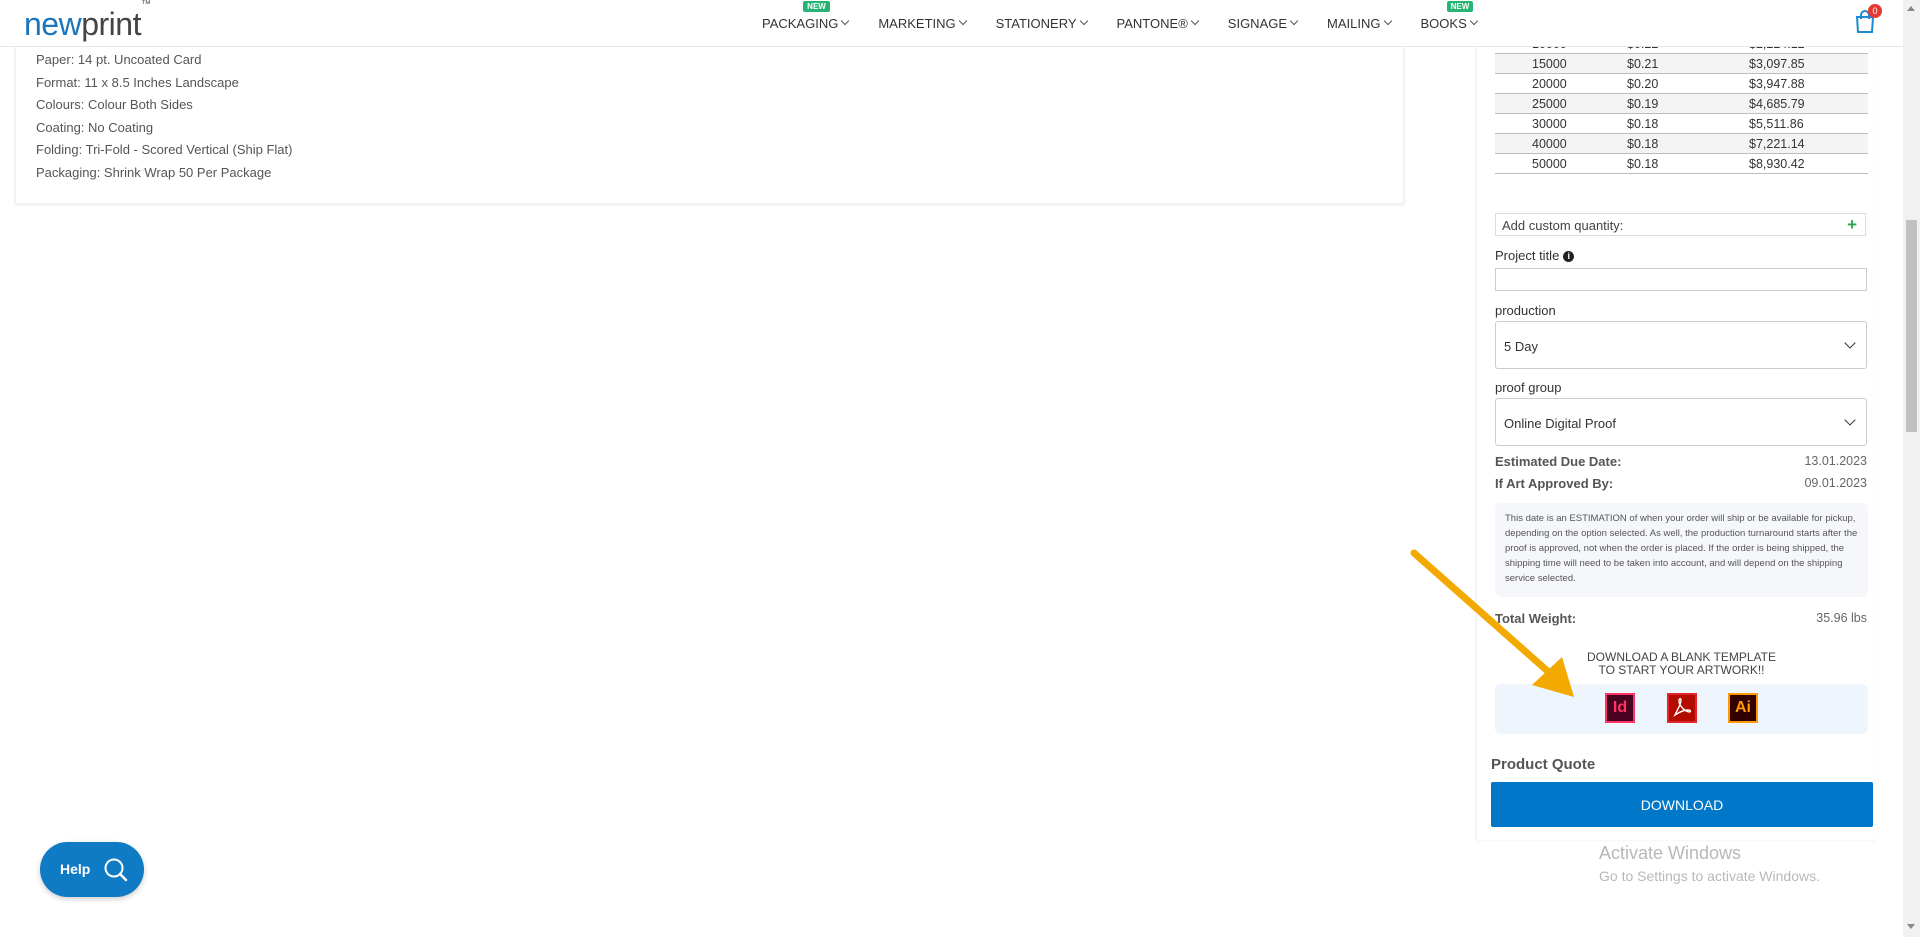 The image size is (1920, 937). What do you see at coordinates (119, 59) in the screenshot?
I see `spec-paper: Paper: 14 pt. Uncoated Card` at bounding box center [119, 59].